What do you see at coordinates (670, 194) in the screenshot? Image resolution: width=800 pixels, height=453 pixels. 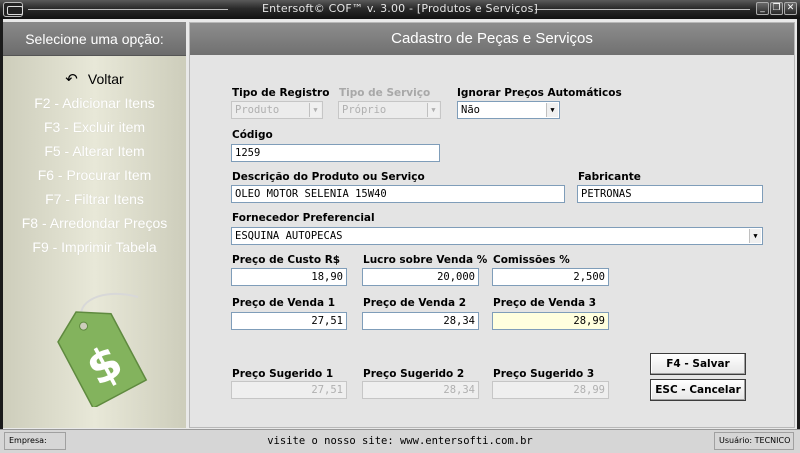 I see `fabricante-field: PETRONAS` at bounding box center [670, 194].